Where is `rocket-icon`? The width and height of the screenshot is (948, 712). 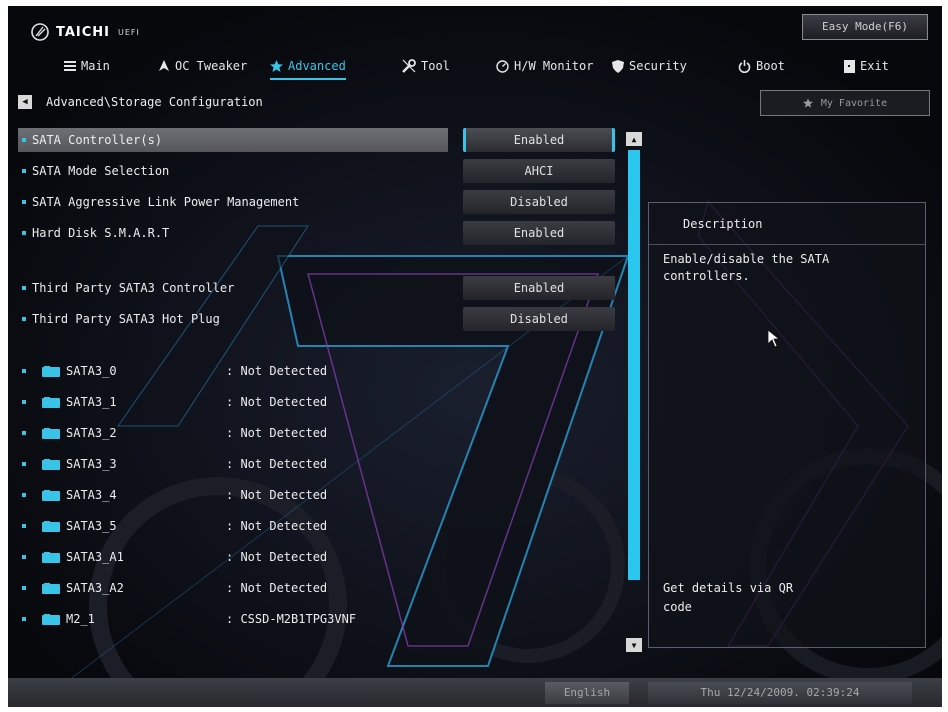
rocket-icon is located at coordinates (164, 65).